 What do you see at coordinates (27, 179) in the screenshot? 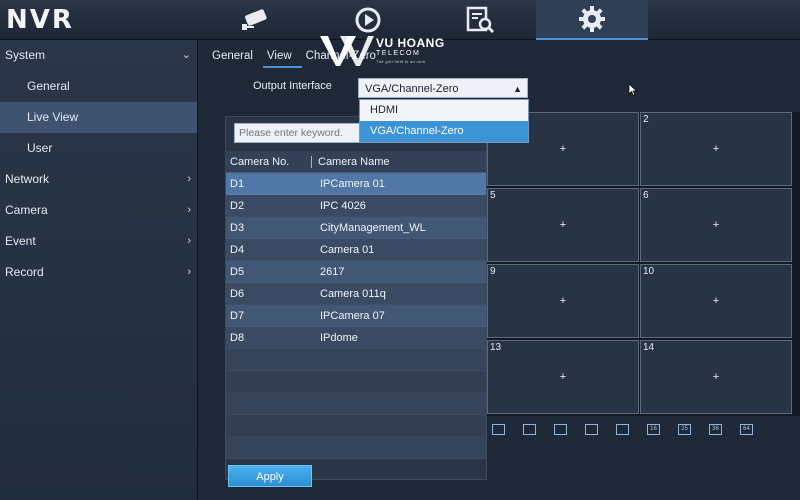
I see `sidebar-item-label: Network` at bounding box center [27, 179].